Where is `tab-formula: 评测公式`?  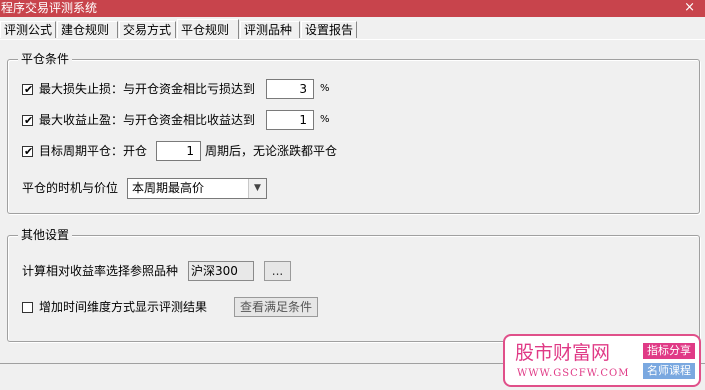
tab-formula: 评测公式 is located at coordinates (28, 29).